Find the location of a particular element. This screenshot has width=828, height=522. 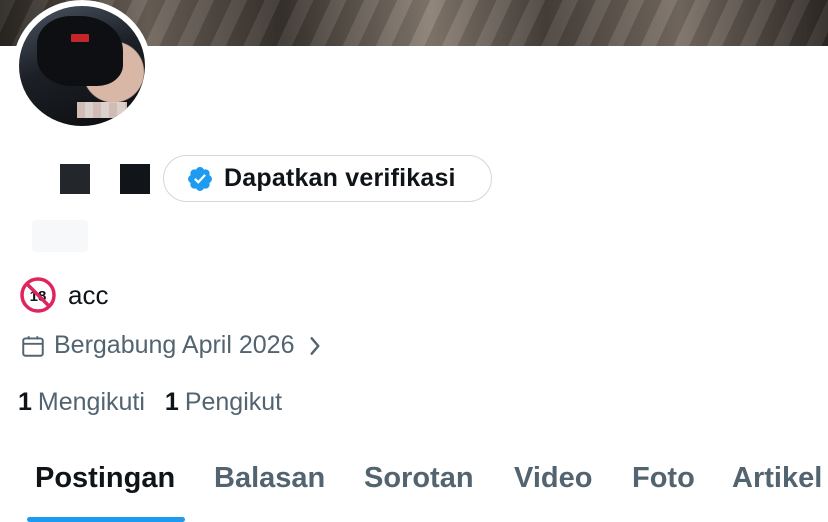

following-count: 1 is located at coordinates (25, 402).